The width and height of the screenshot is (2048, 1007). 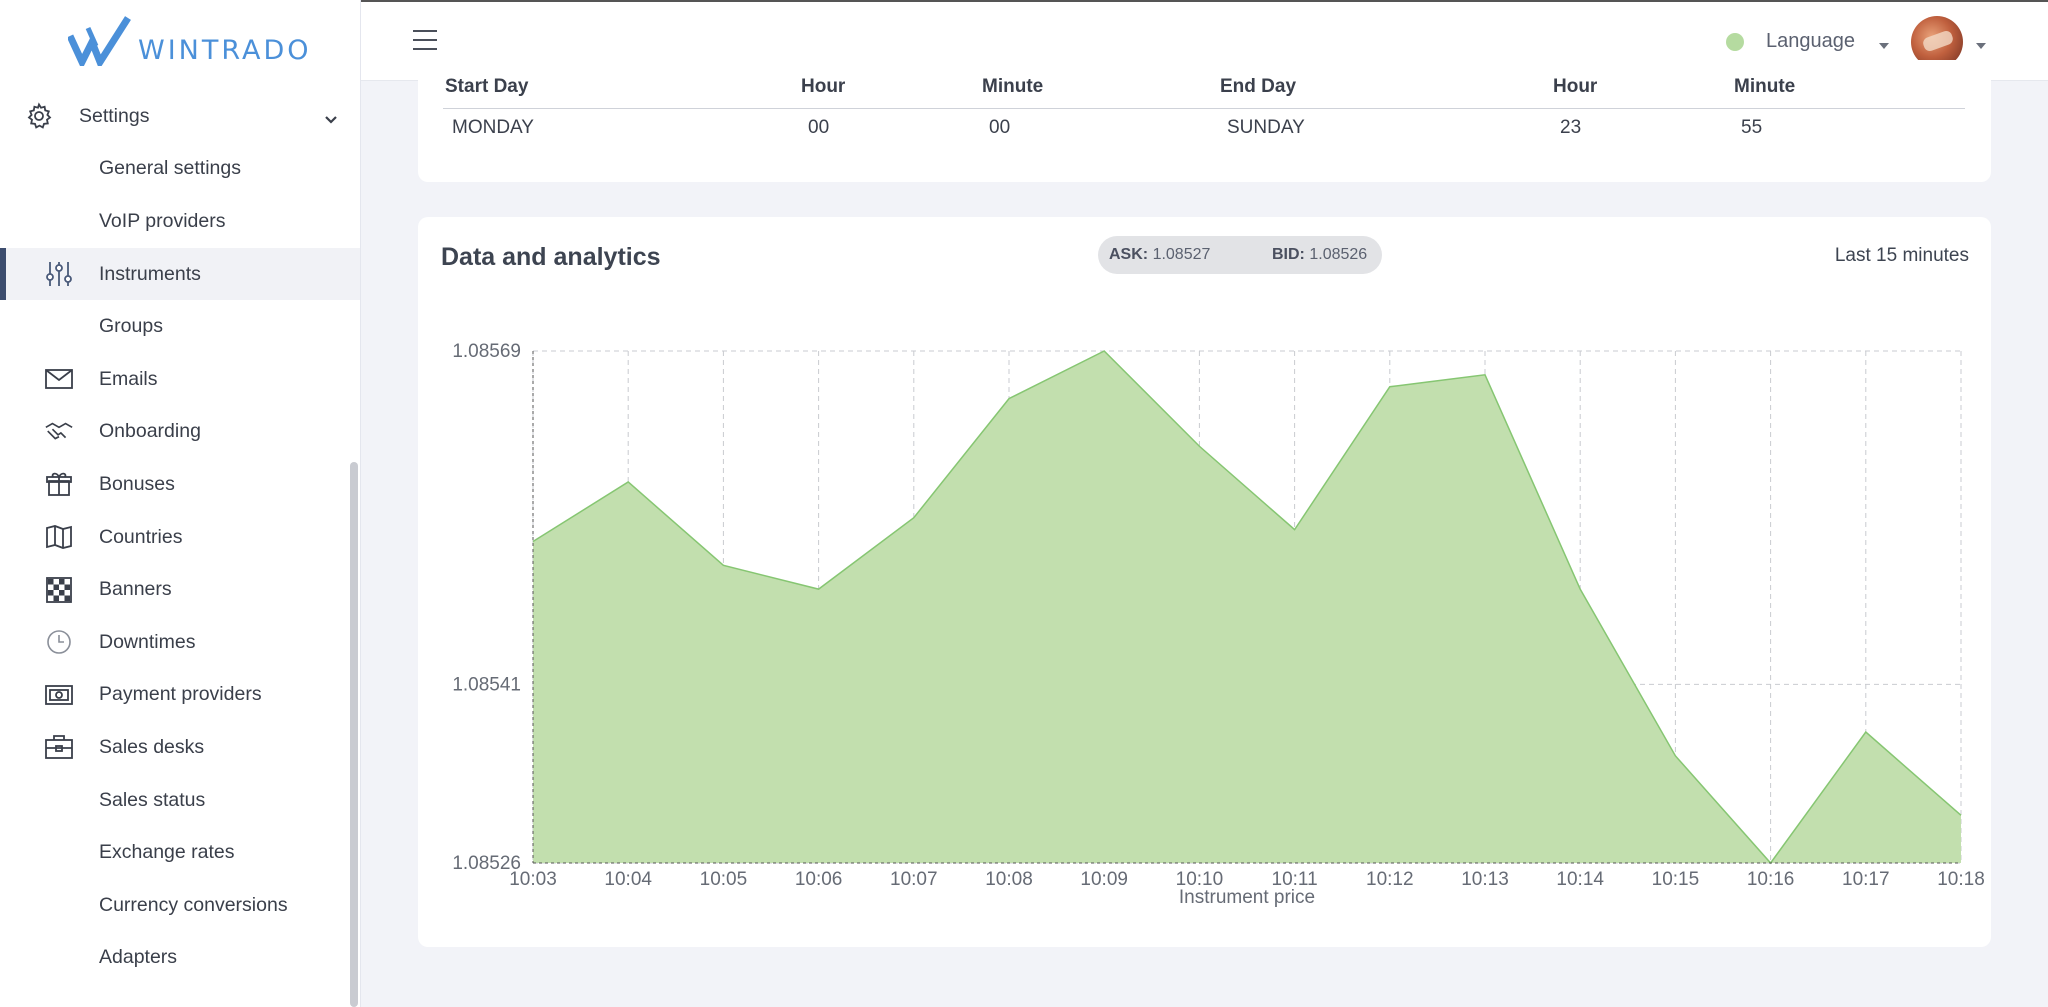 What do you see at coordinates (180, 589) in the screenshot?
I see `sidebar-item-banners: Banners` at bounding box center [180, 589].